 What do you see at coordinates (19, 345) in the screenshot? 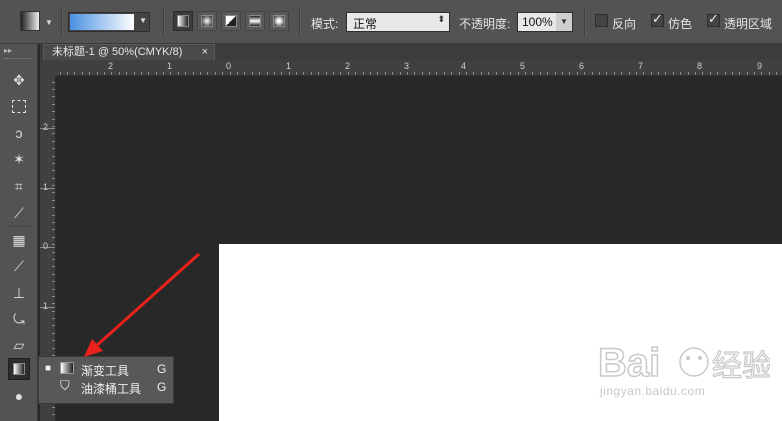
I see `eraser-tool-icon: ▱` at bounding box center [19, 345].